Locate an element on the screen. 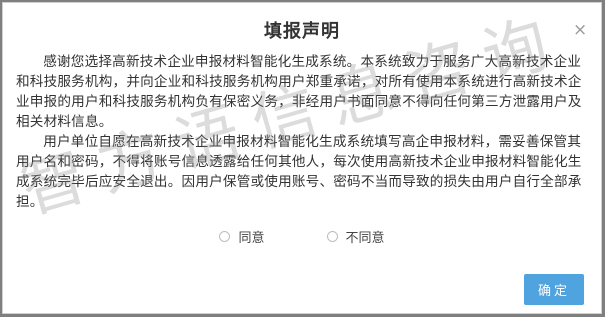 The image size is (605, 317). confirm-button: 确定 is located at coordinates (554, 289).